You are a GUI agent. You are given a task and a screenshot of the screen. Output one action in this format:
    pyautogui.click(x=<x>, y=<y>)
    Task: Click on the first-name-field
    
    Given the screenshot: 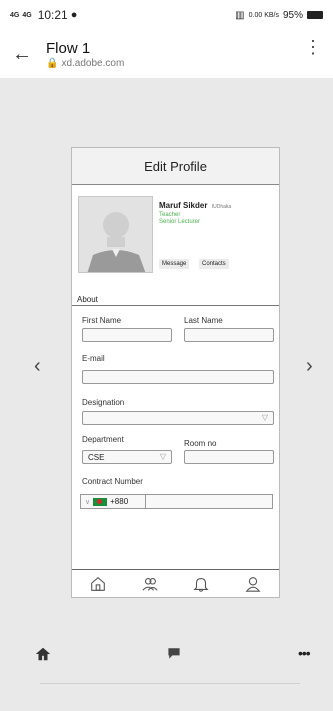 What is the action you would take?
    pyautogui.click(x=127, y=335)
    